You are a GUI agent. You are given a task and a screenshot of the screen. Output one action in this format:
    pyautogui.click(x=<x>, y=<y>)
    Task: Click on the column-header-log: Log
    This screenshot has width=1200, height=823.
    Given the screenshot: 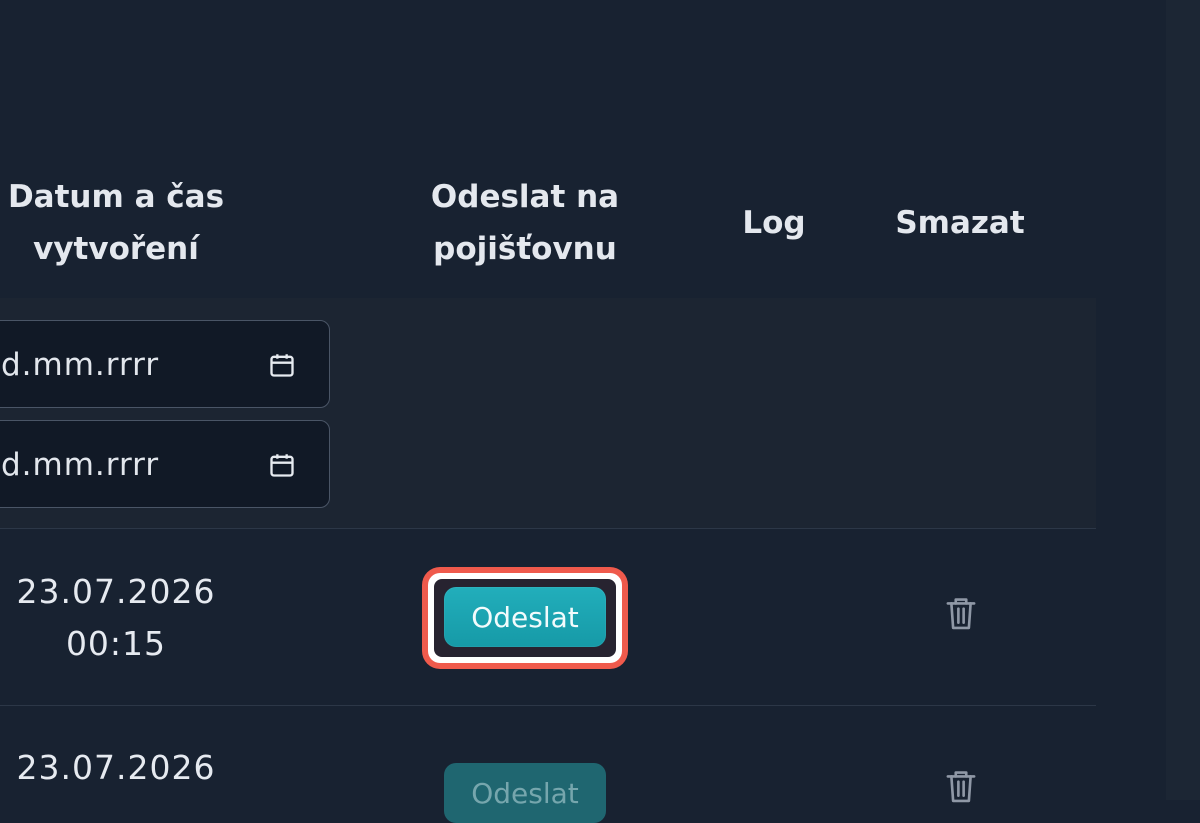 What is the action you would take?
    pyautogui.click(x=774, y=223)
    